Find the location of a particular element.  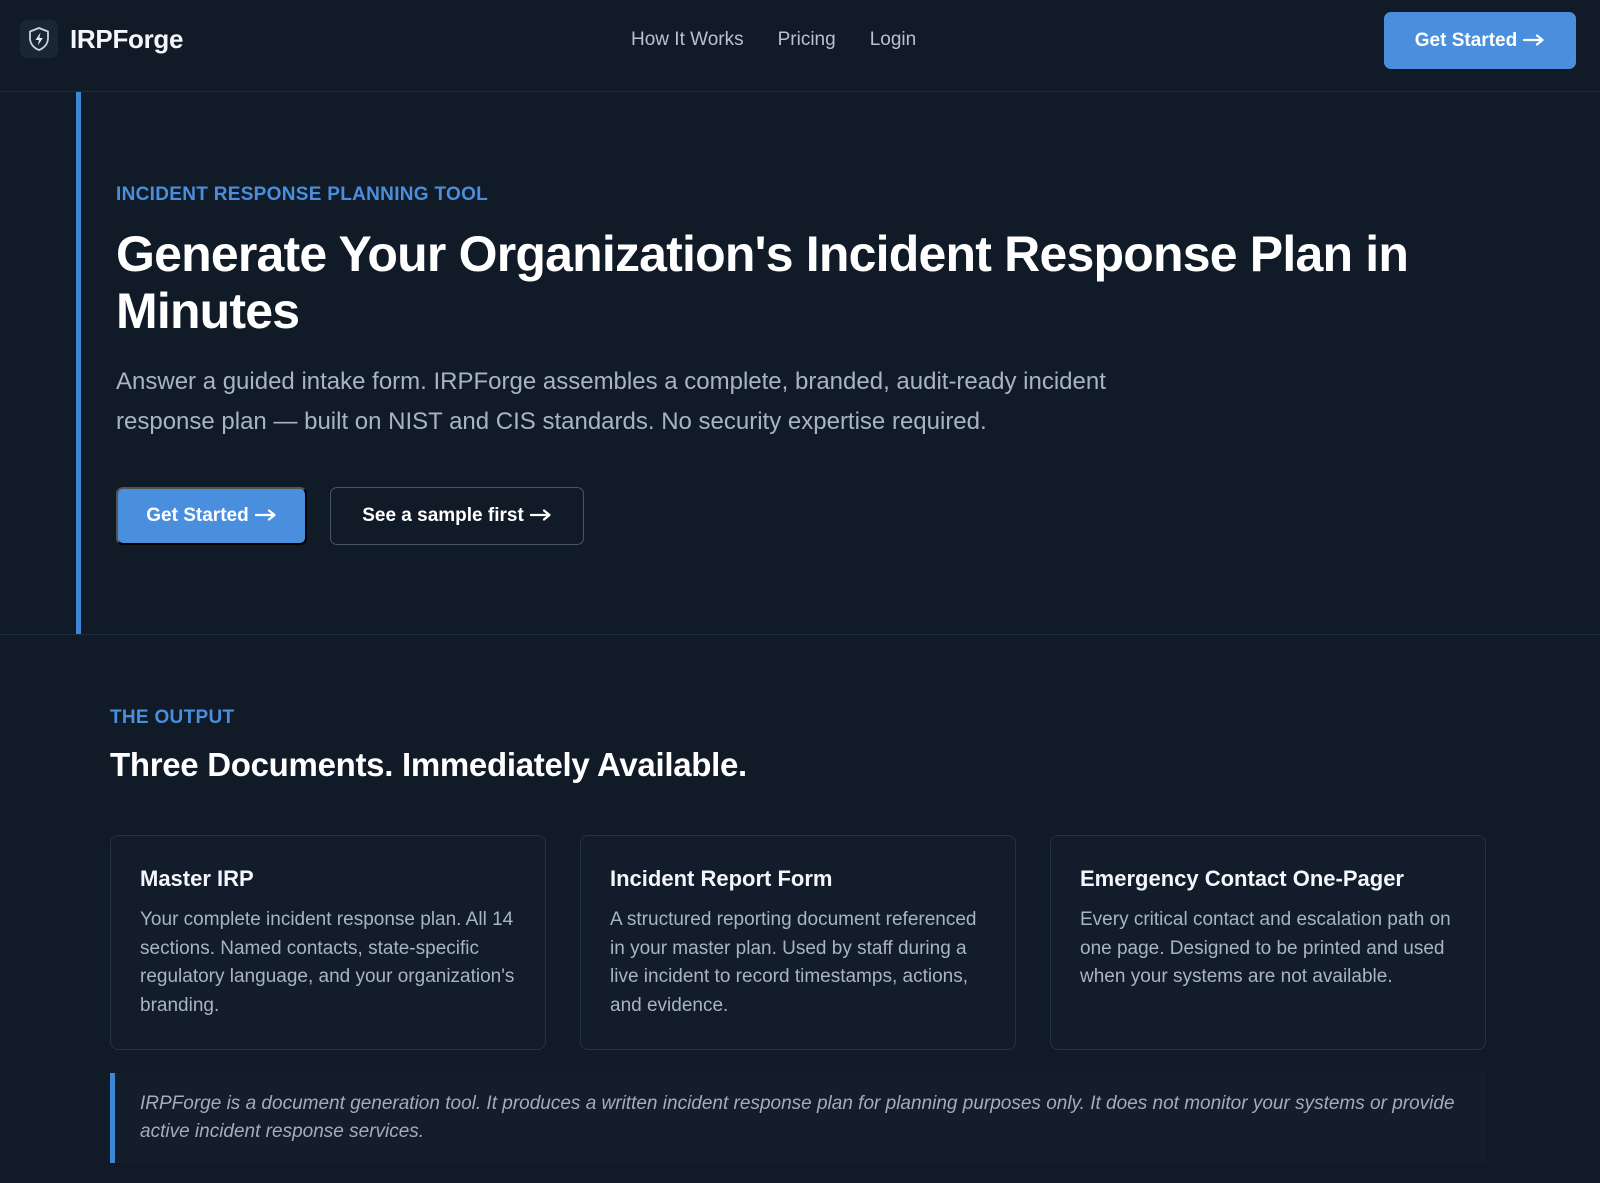

header-get-started-button: Get Started is located at coordinates (1480, 40).